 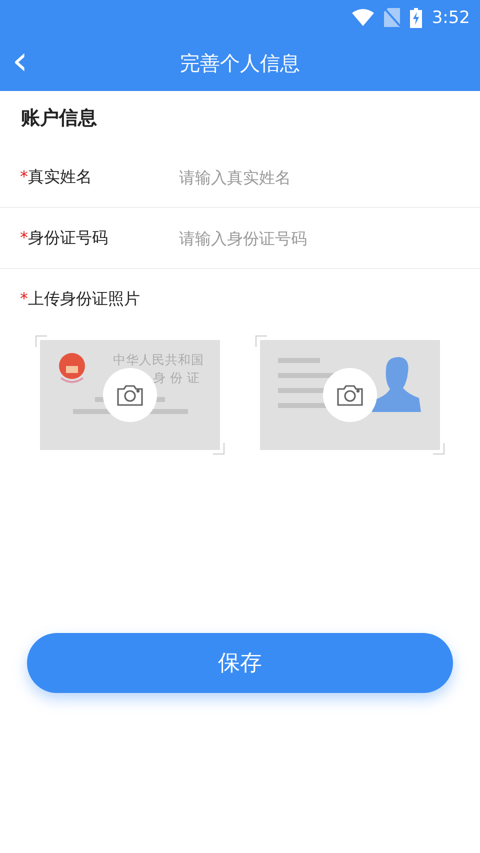 What do you see at coordinates (80, 298) in the screenshot?
I see `upload-label: *上传身份证照片` at bounding box center [80, 298].